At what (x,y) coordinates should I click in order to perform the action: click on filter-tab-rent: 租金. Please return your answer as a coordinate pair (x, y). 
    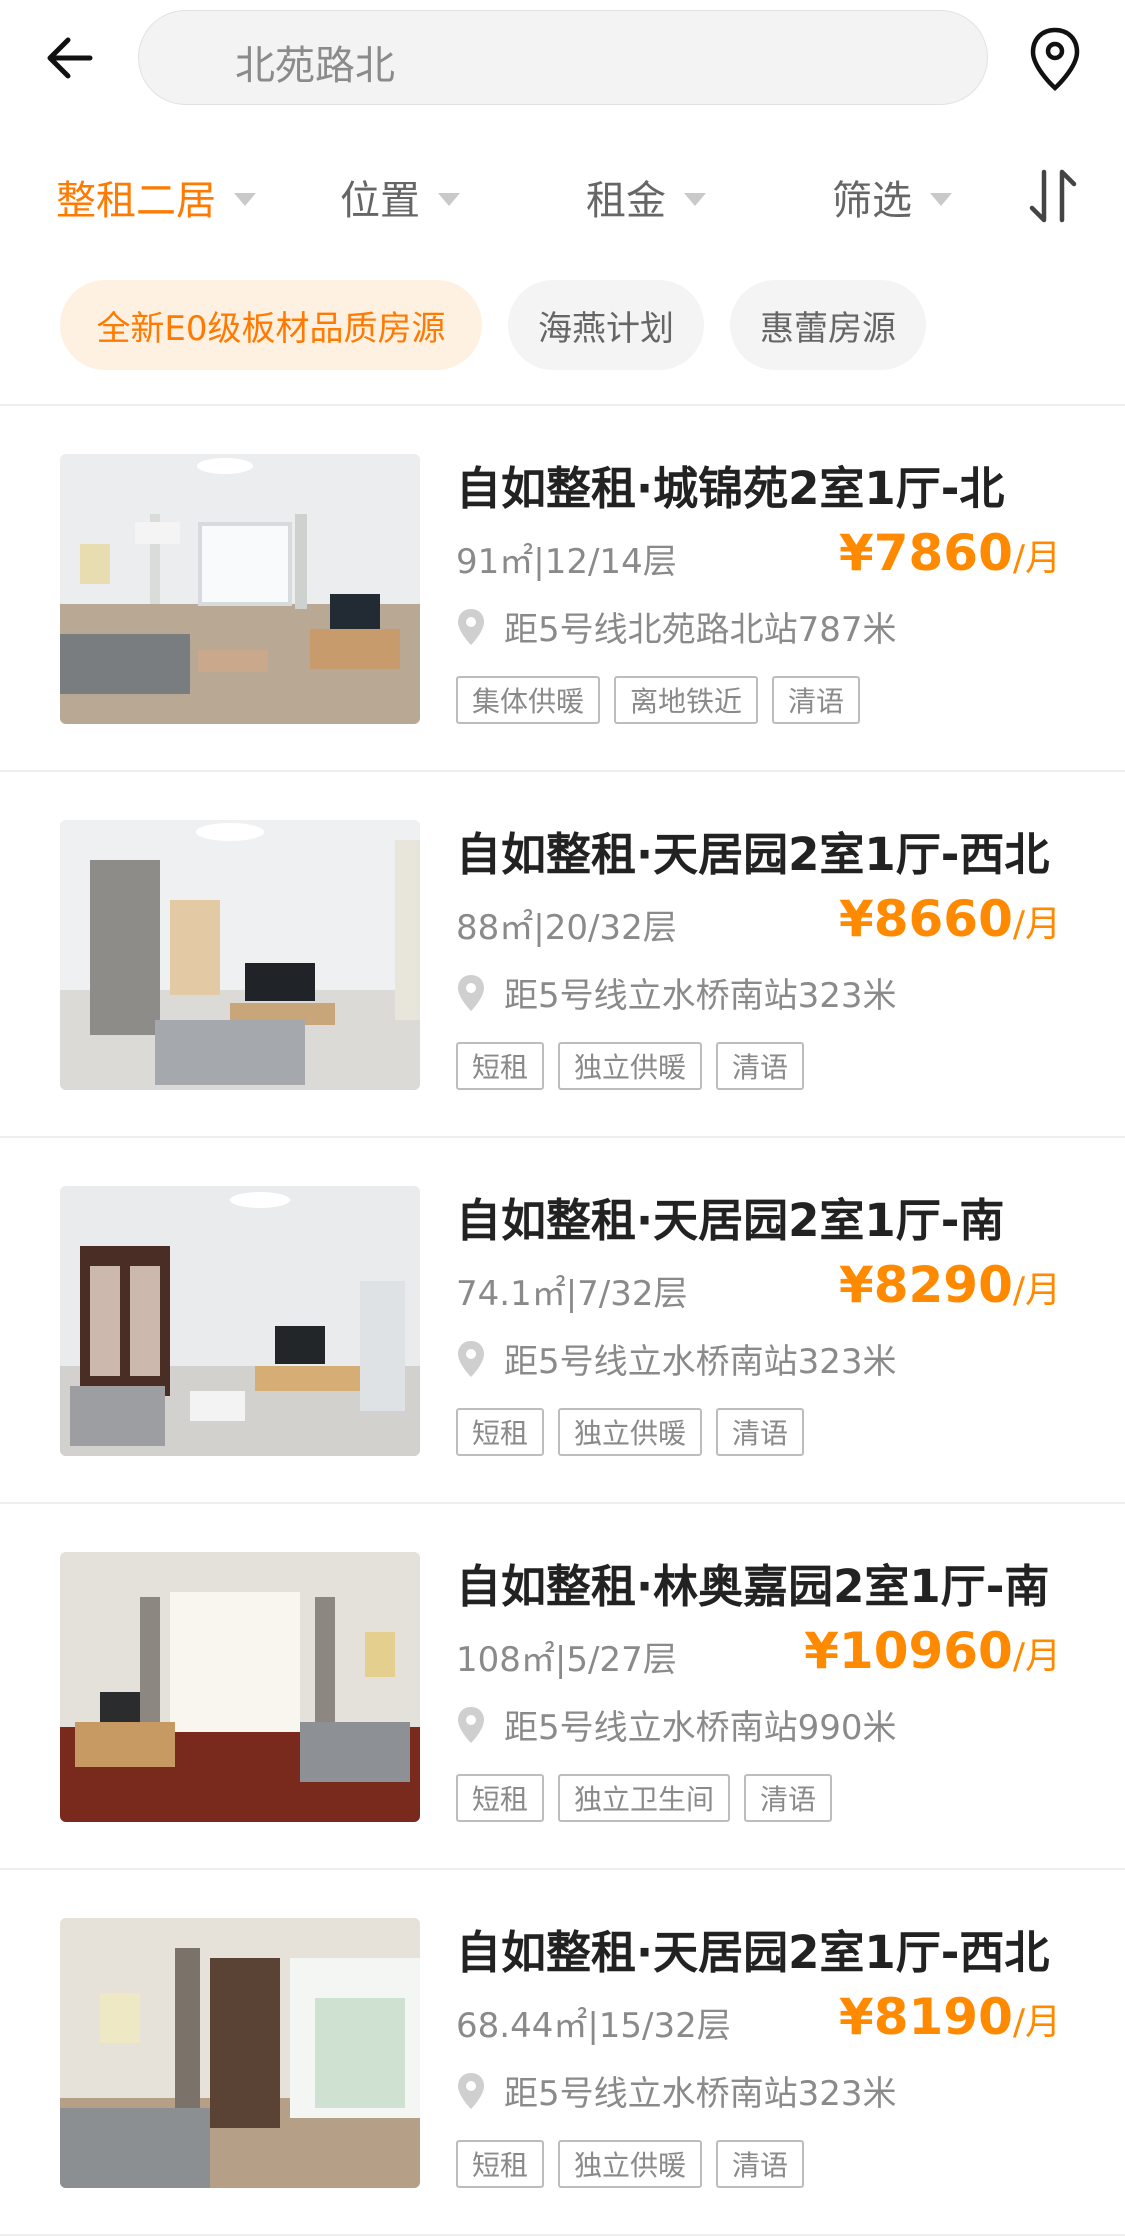
    Looking at the image, I should click on (646, 197).